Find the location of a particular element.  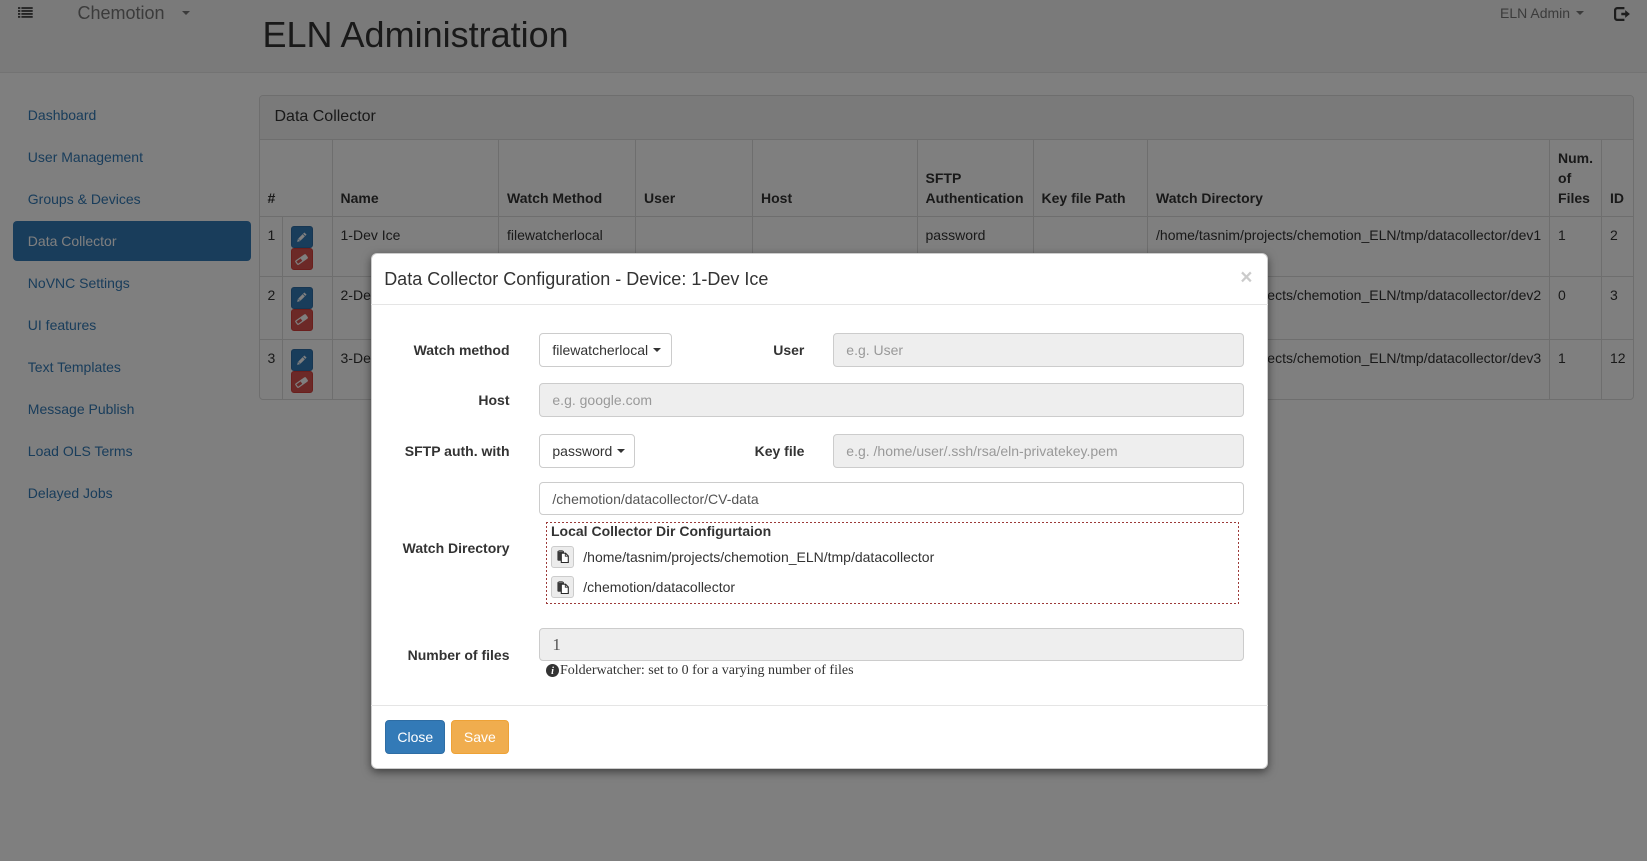

svg-text: i is located at coordinates (552, 671).